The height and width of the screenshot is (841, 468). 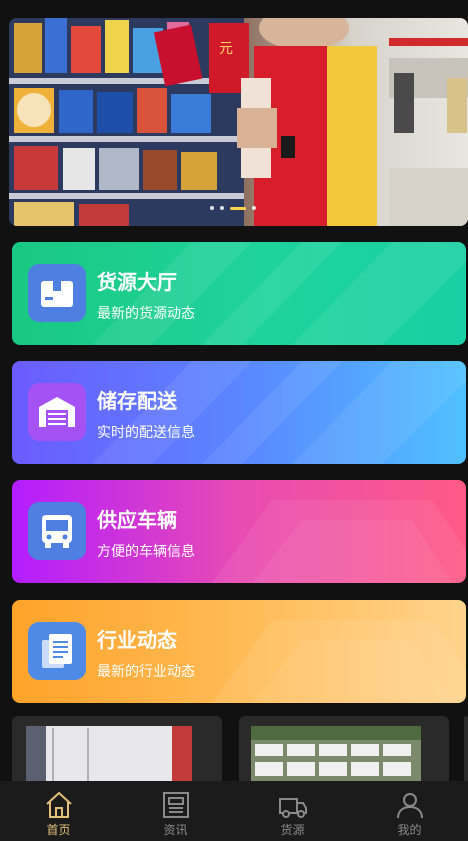 What do you see at coordinates (137, 401) in the screenshot?
I see `card-title: 储存配送` at bounding box center [137, 401].